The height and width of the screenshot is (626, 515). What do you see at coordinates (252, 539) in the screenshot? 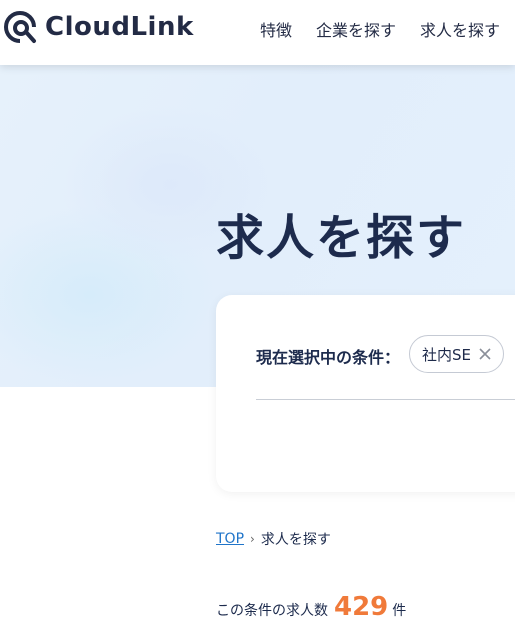
I see `chevron-right-icon: ›` at bounding box center [252, 539].